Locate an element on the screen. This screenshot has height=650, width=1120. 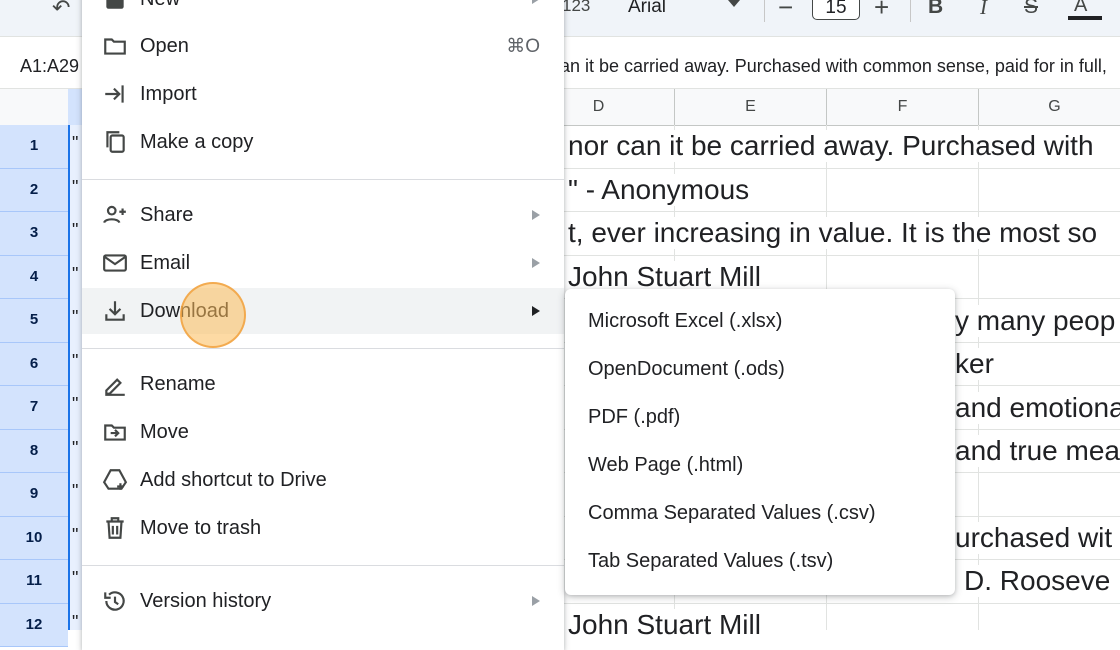
column-header-g: G is located at coordinates (1049, 107).